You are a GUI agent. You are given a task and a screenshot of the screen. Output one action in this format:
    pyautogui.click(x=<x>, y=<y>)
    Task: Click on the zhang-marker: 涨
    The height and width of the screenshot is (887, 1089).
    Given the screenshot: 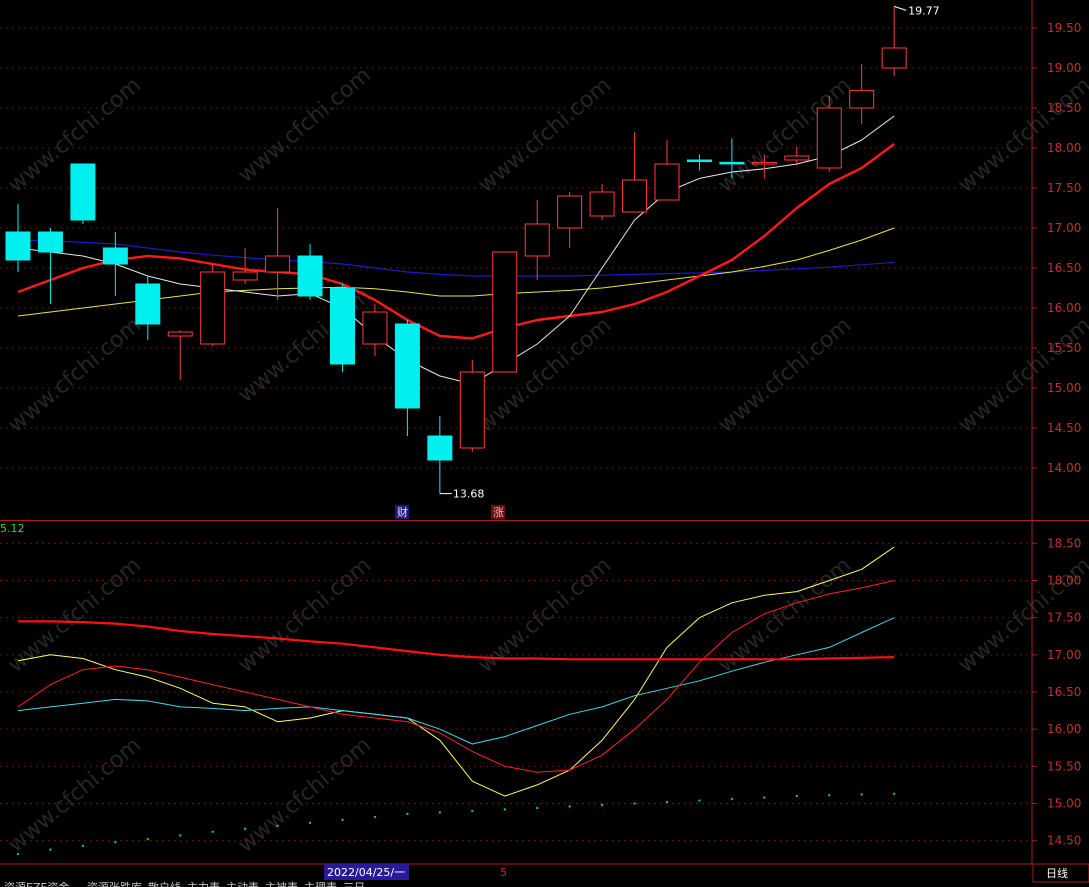 What is the action you would take?
    pyautogui.click(x=498, y=512)
    